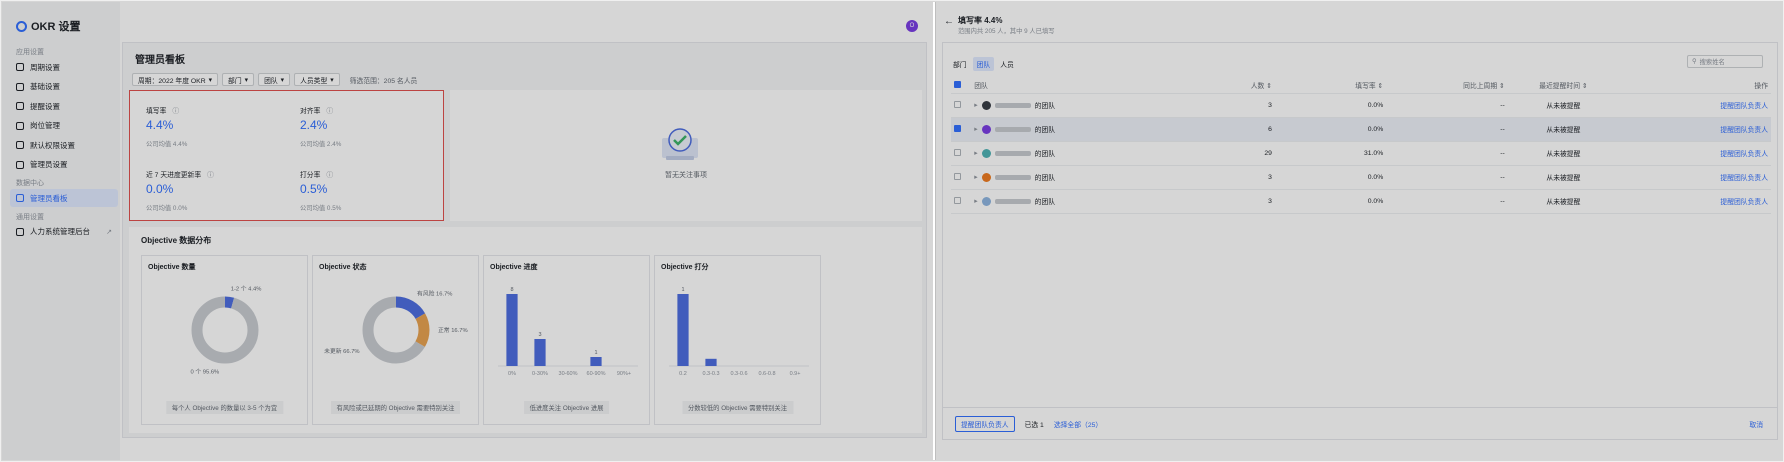 The height and width of the screenshot is (462, 1784). I want to click on sidebar-item-bell: 提醒设置, so click(64, 106).